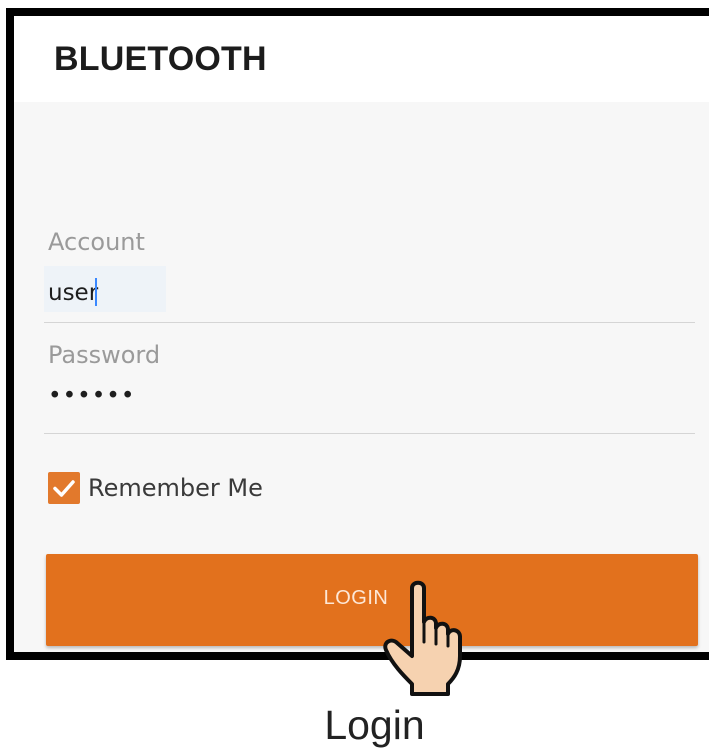 Image resolution: width=709 pixels, height=754 pixels. Describe the element at coordinates (369, 322) in the screenshot. I see `account-underline` at that location.